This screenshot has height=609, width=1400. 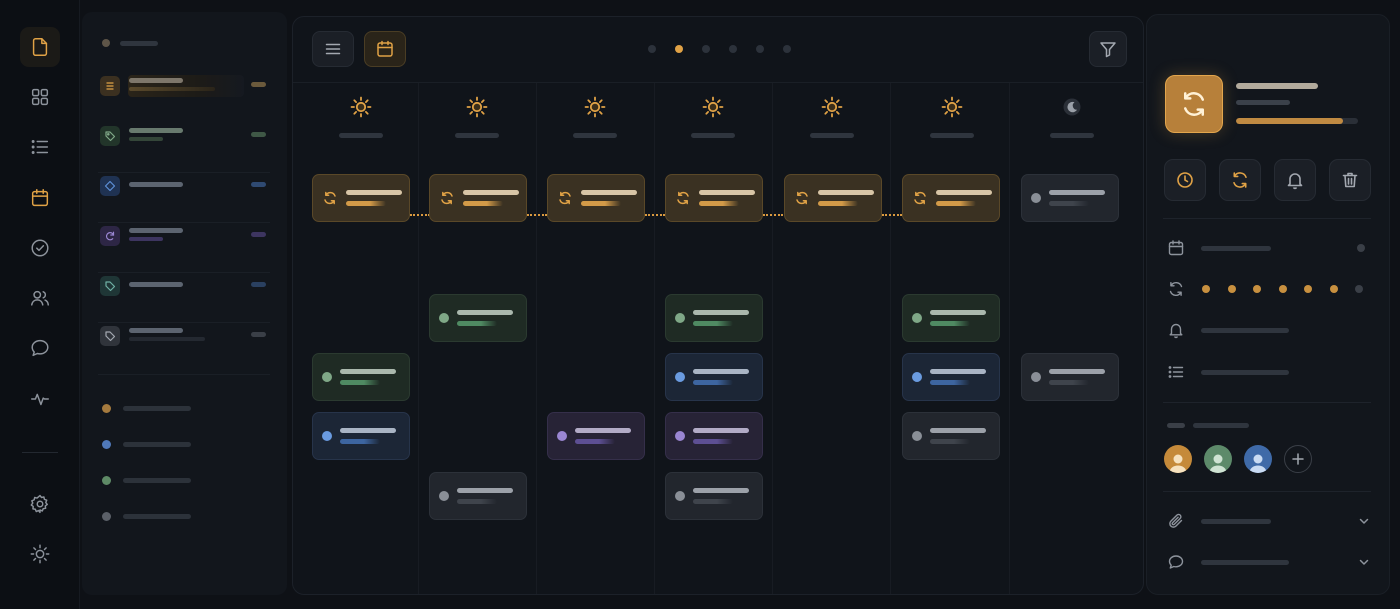 What do you see at coordinates (110, 186) in the screenshot?
I see `tag-icon` at bounding box center [110, 186].